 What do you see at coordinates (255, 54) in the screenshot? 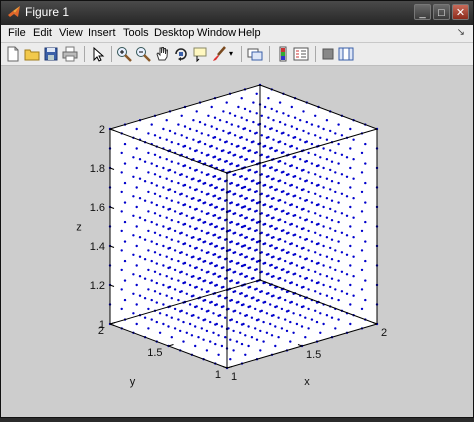
I see `link-plot-icon` at bounding box center [255, 54].